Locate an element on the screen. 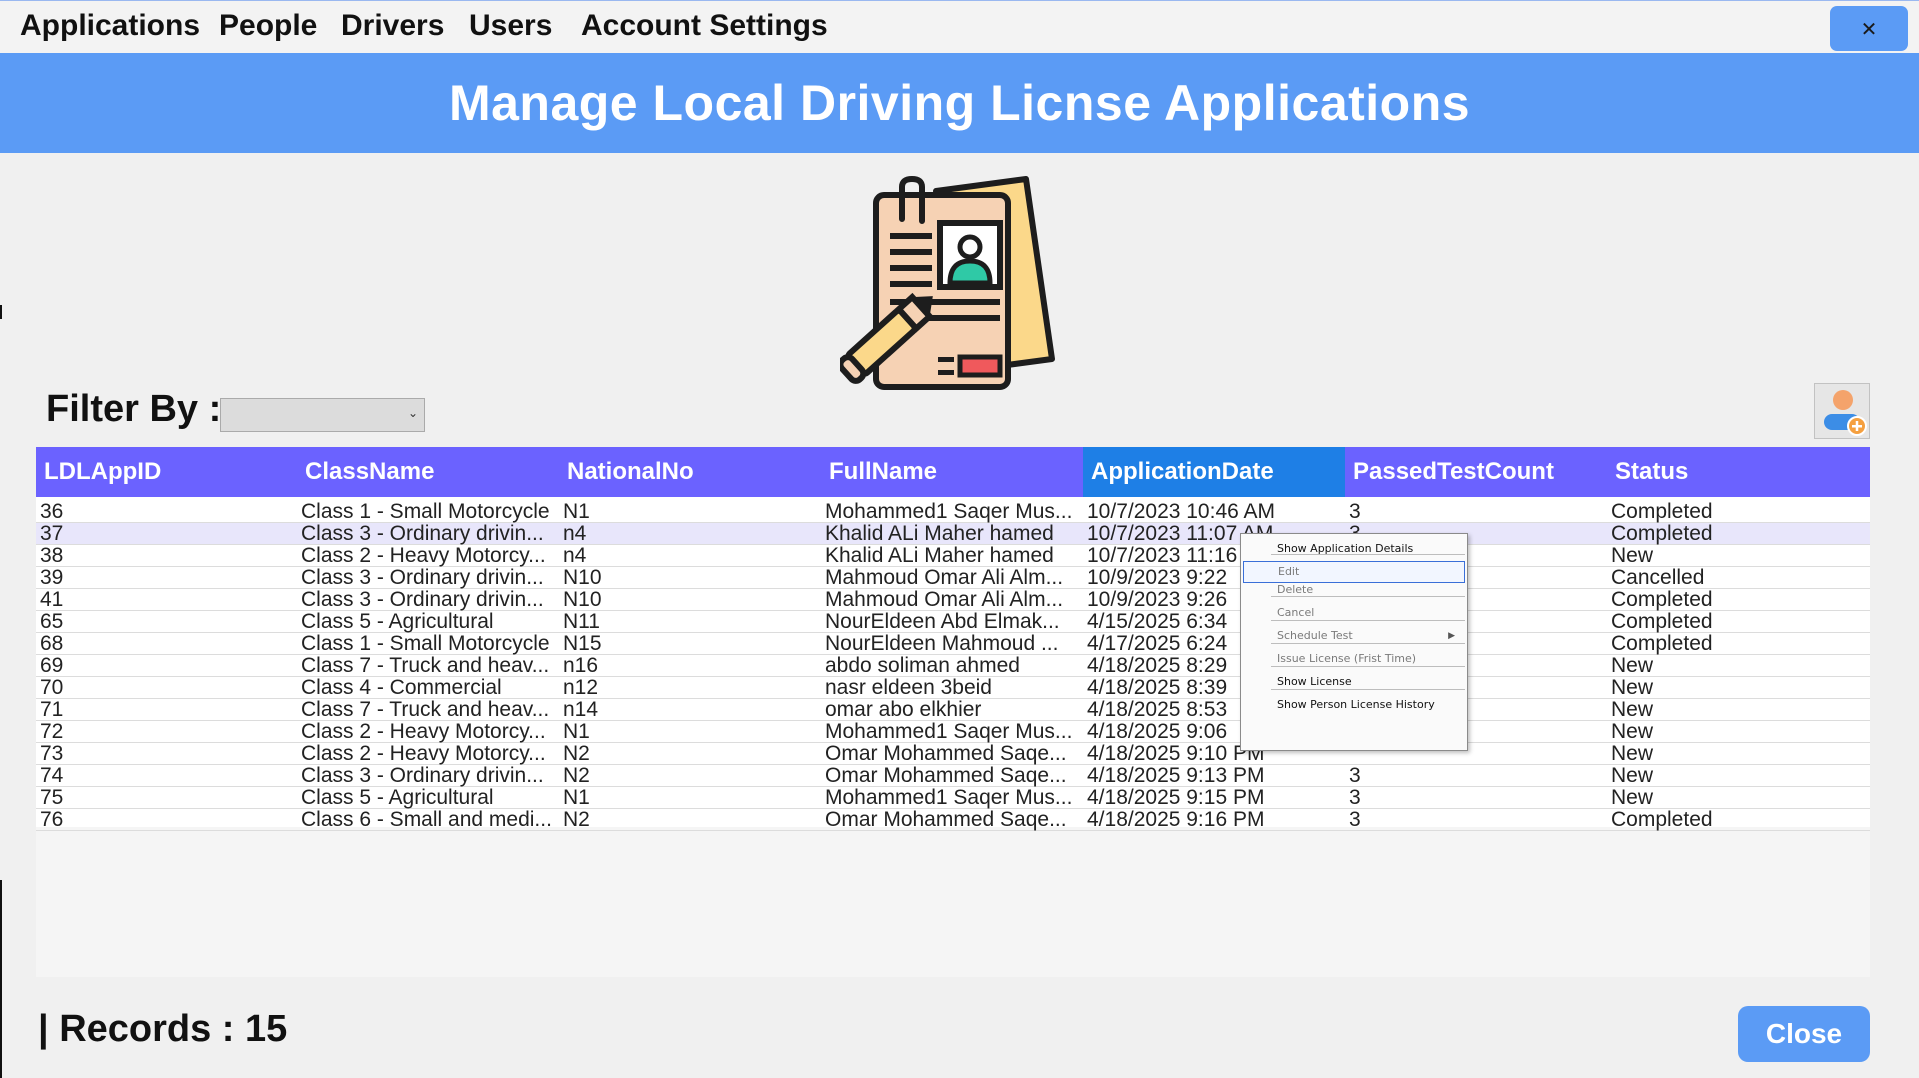  column-header-status: Status is located at coordinates (1738, 472).